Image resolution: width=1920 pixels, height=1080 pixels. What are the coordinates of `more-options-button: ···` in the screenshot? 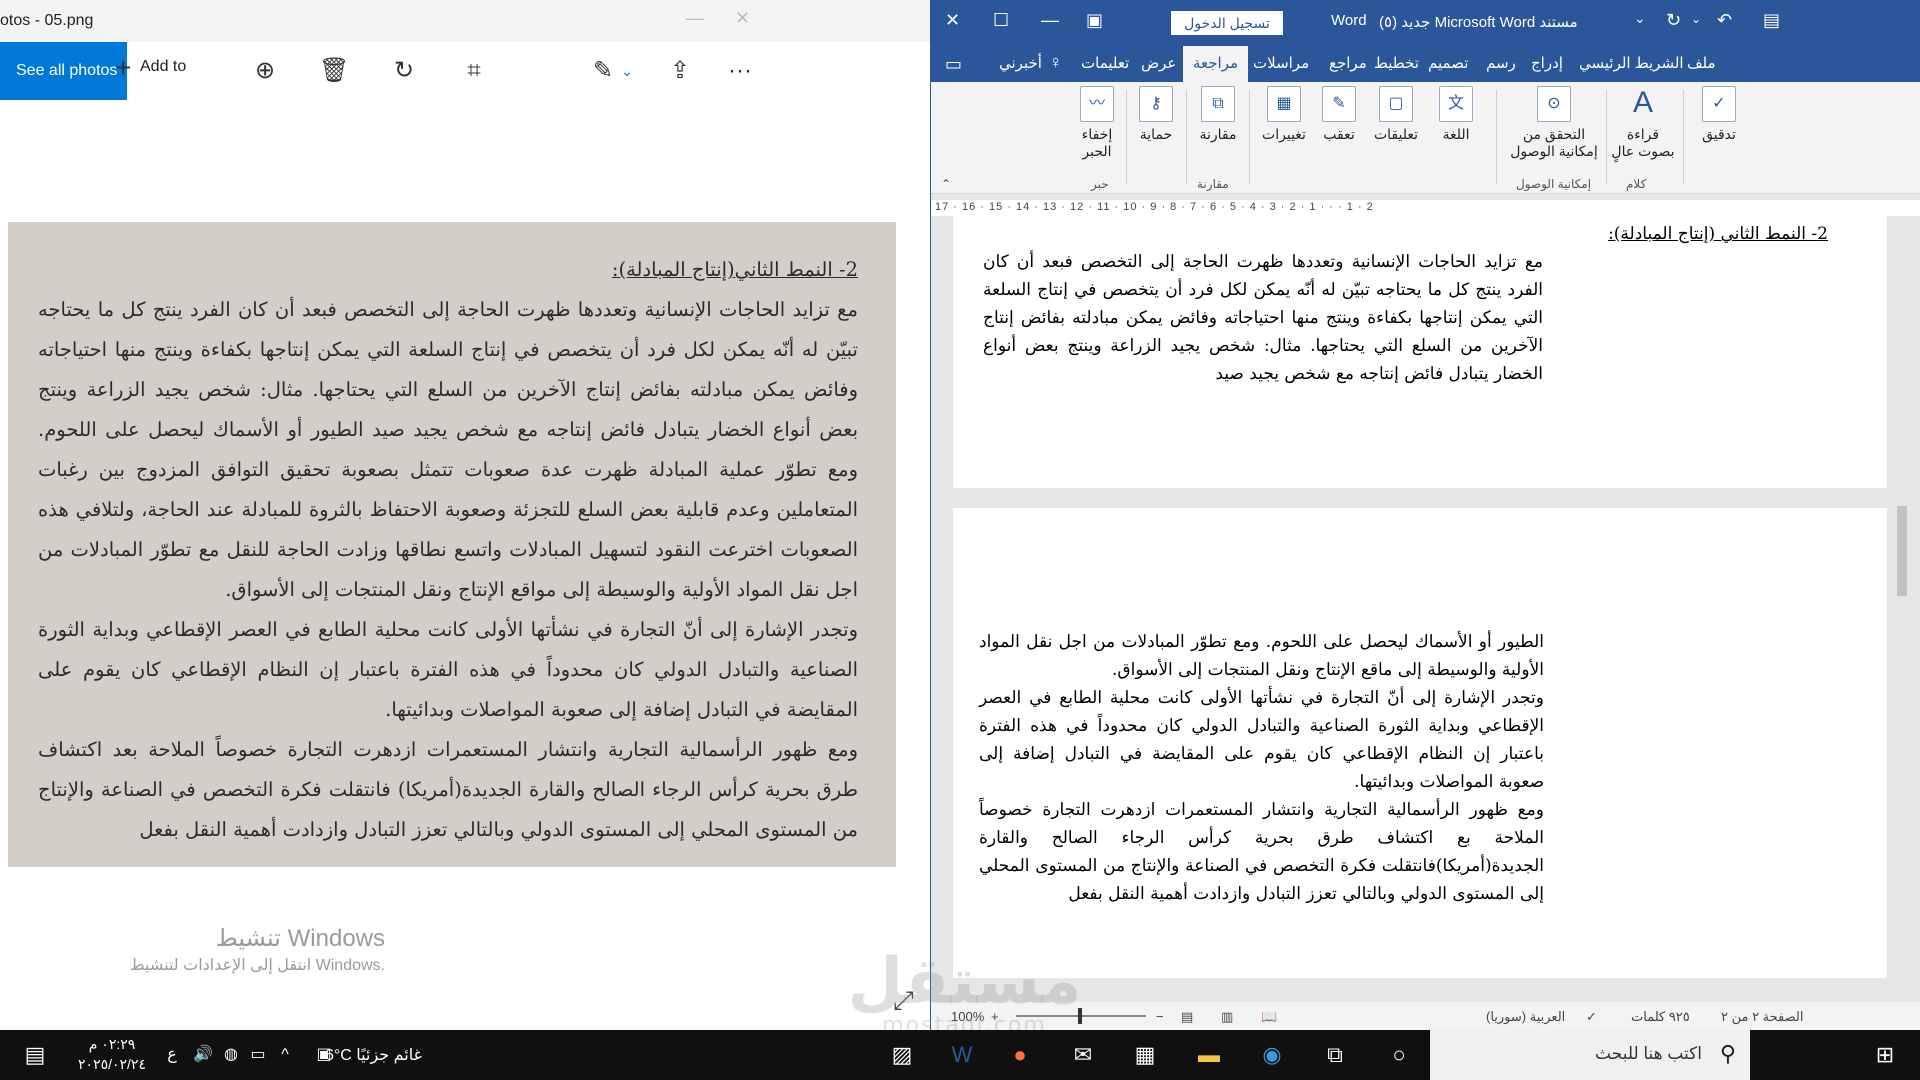 It's located at (740, 71).